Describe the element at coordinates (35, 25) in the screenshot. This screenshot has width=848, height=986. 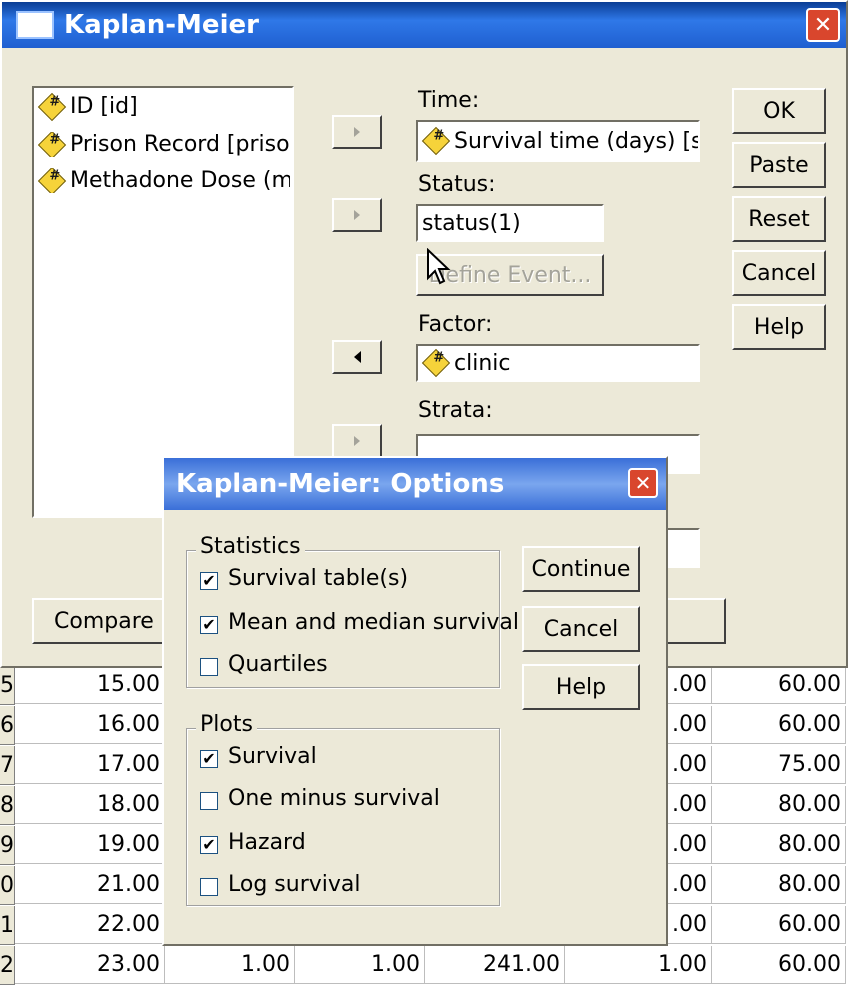
I see `window-icon` at that location.